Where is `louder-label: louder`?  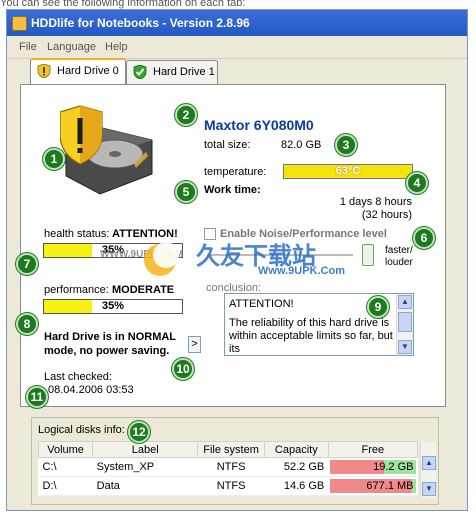
louder-label: louder is located at coordinates (399, 262).